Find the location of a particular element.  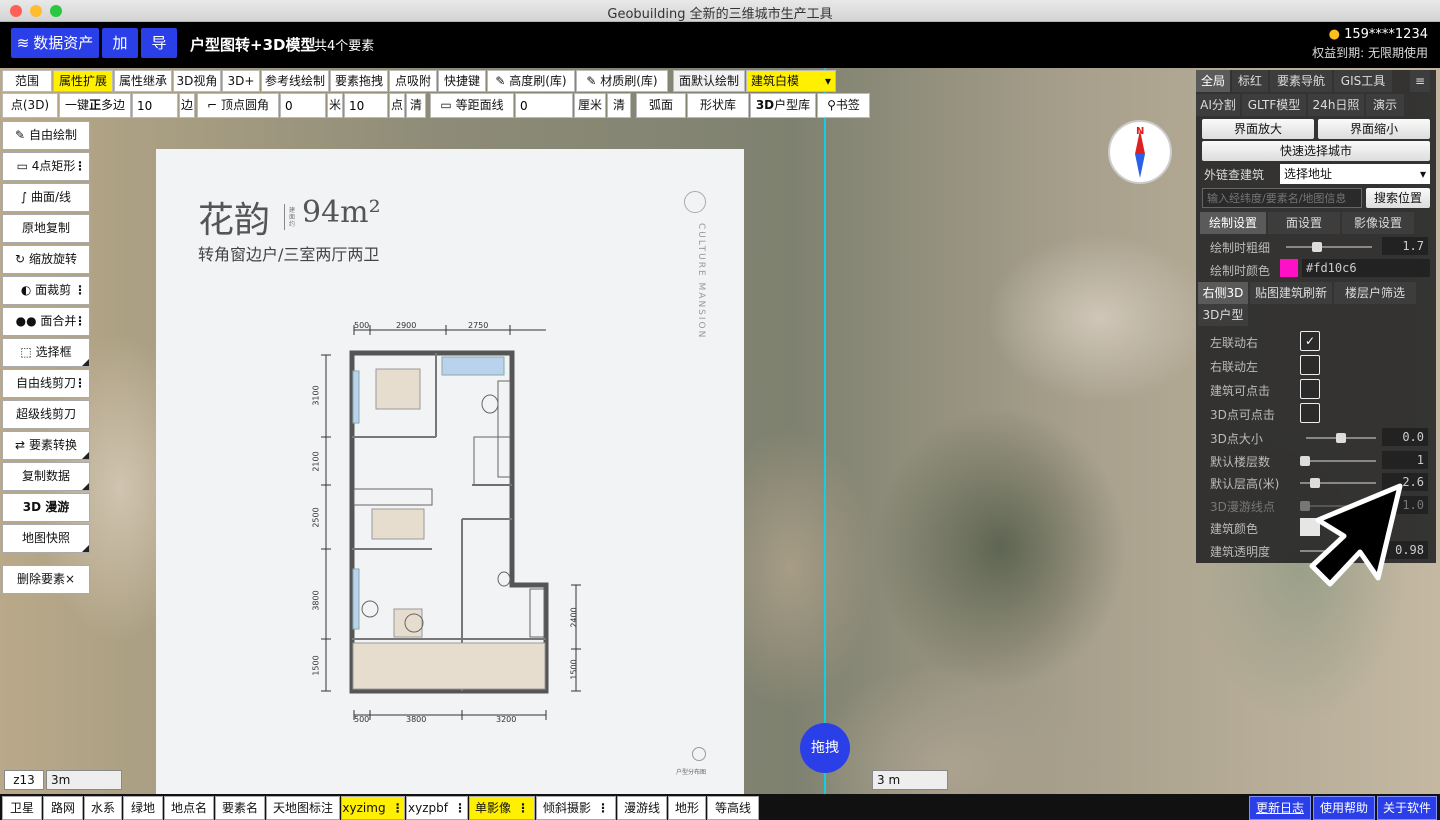

clear-button-2: 清 is located at coordinates (619, 105).